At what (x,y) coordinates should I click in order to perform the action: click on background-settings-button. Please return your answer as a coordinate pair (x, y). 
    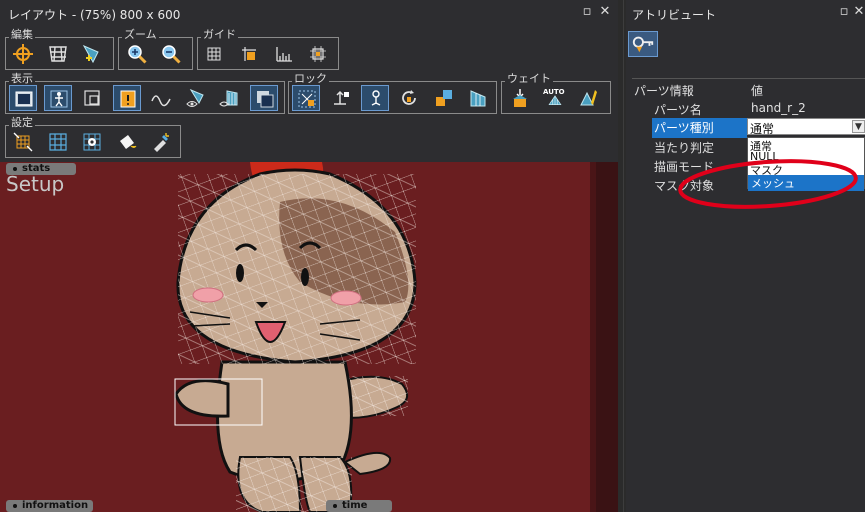
    Looking at the image, I should click on (127, 142).